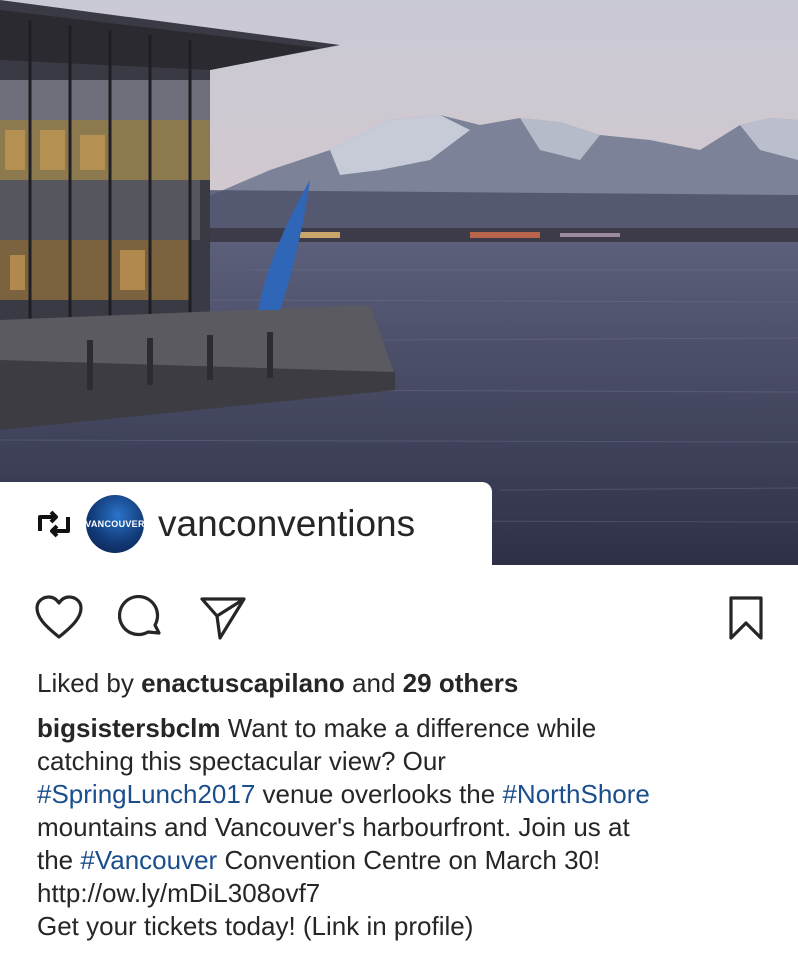 The width and height of the screenshot is (798, 971). What do you see at coordinates (575, 794) in the screenshot?
I see `hashtag-northshore: #NorthShore` at bounding box center [575, 794].